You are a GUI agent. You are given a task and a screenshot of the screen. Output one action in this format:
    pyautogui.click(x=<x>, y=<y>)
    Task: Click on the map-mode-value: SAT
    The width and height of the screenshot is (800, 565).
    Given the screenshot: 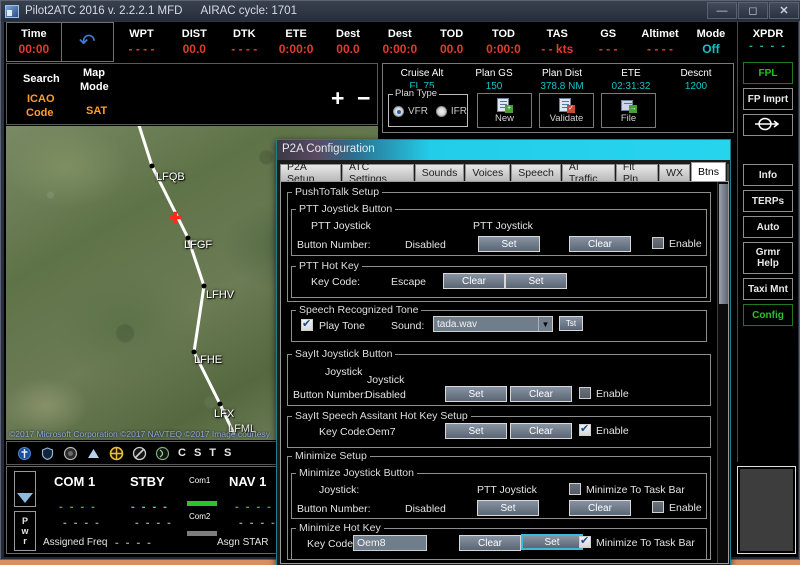 What is the action you would take?
    pyautogui.click(x=96, y=111)
    